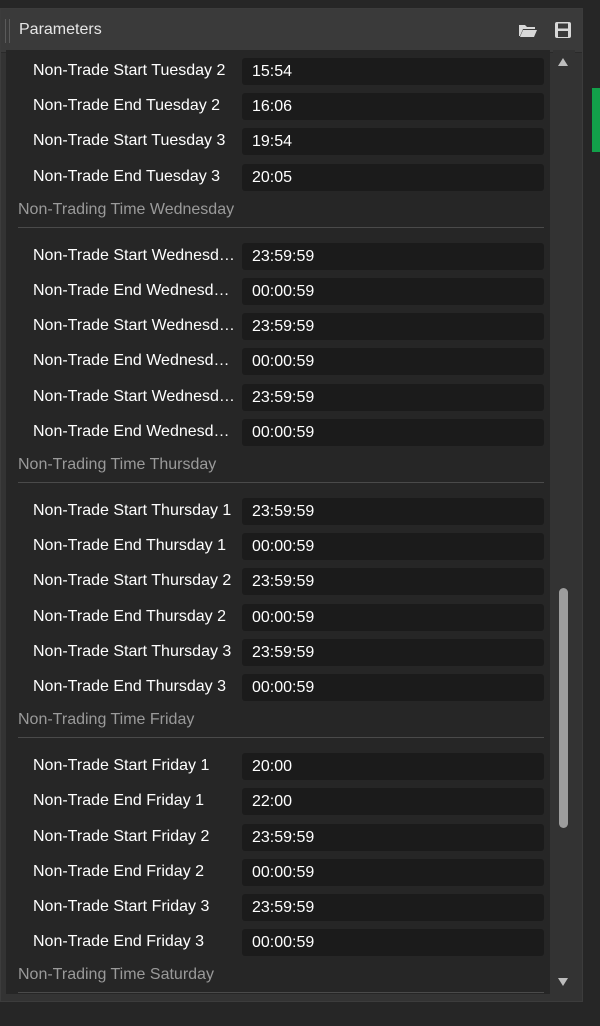  I want to click on section-header: Non-Trading Time Friday, so click(278, 724).